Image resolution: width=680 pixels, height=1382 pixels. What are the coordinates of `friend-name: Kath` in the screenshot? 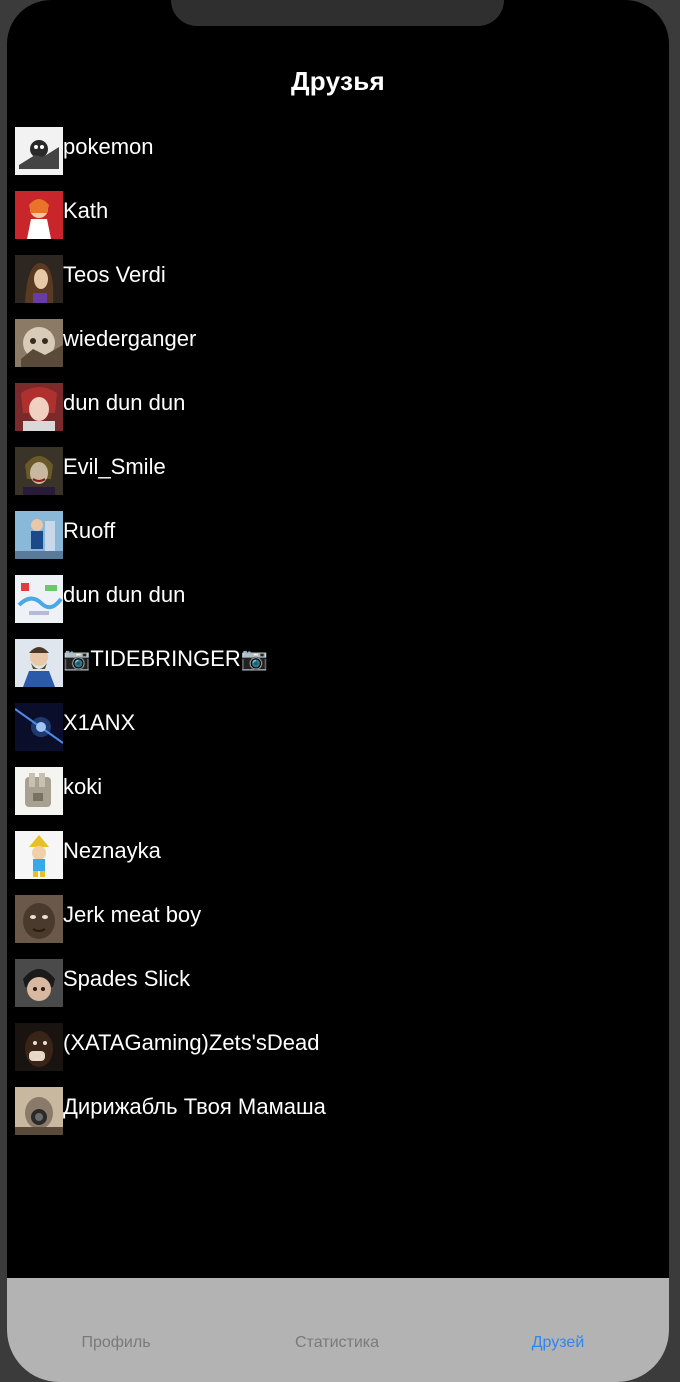 It's located at (86, 210).